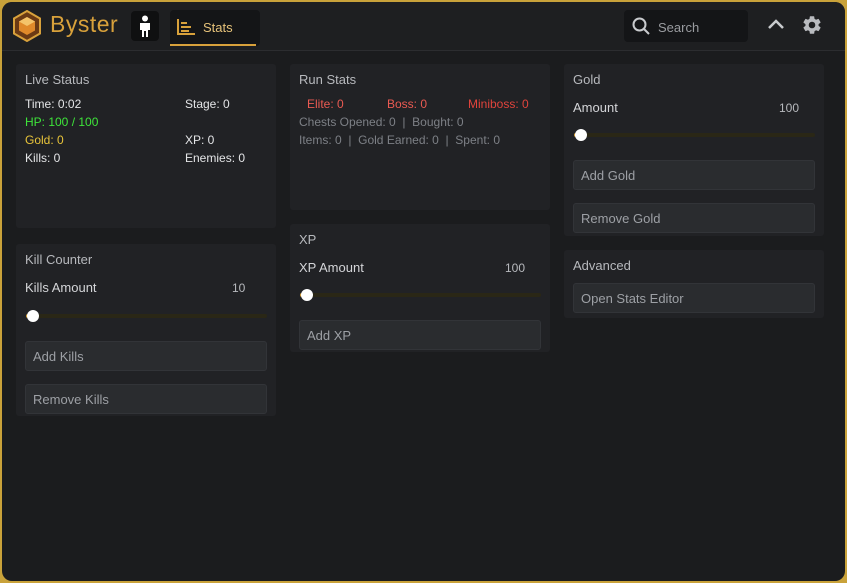 Image resolution: width=847 pixels, height=583 pixels. I want to click on tab-stats: Stats, so click(215, 28).